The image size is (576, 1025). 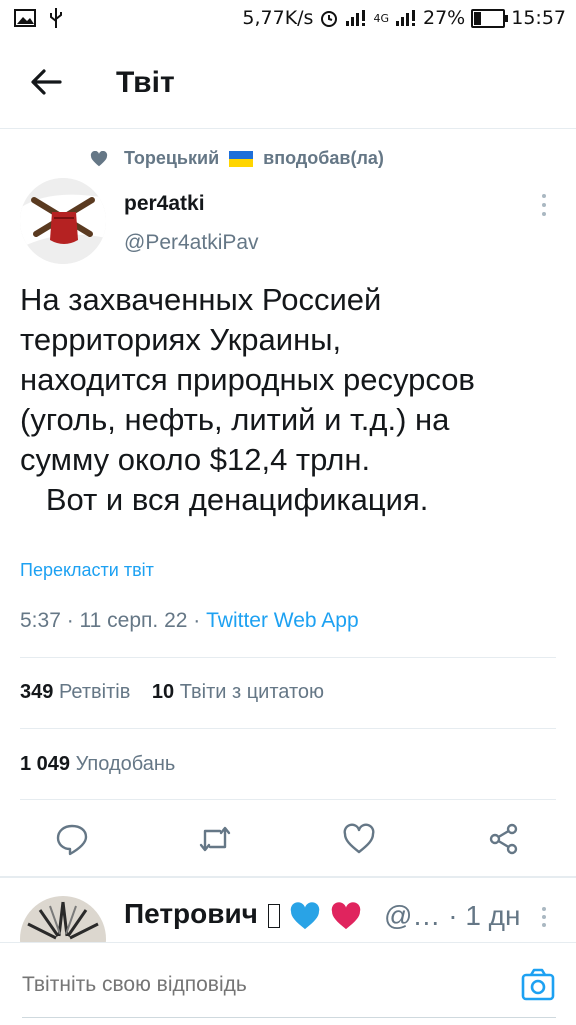 I want to click on retweet-stats: 349 Ретвітів 10 Твіти з цитатою, so click(x=172, y=692).